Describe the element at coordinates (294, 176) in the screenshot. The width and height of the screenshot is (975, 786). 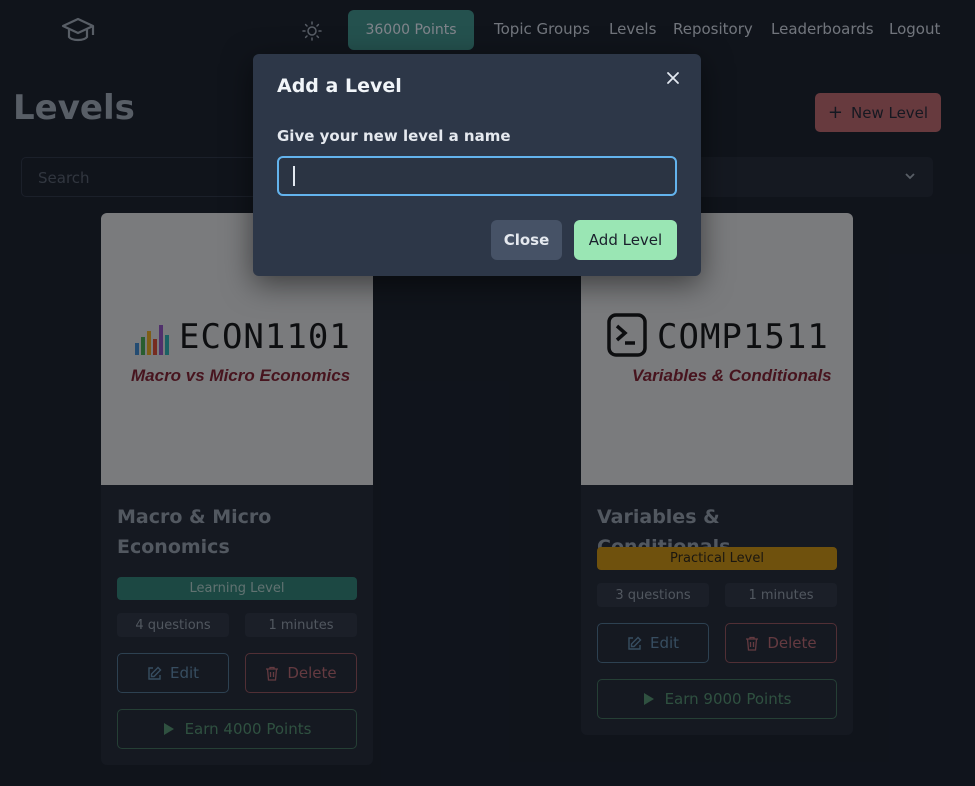
I see `text-caret` at that location.